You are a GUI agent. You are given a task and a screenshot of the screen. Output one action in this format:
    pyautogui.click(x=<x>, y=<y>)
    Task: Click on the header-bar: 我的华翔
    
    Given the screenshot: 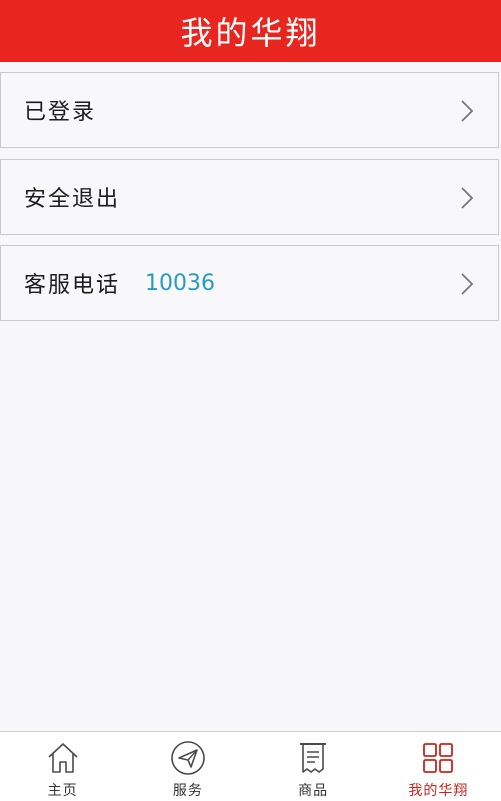 What is the action you would take?
    pyautogui.click(x=250, y=31)
    